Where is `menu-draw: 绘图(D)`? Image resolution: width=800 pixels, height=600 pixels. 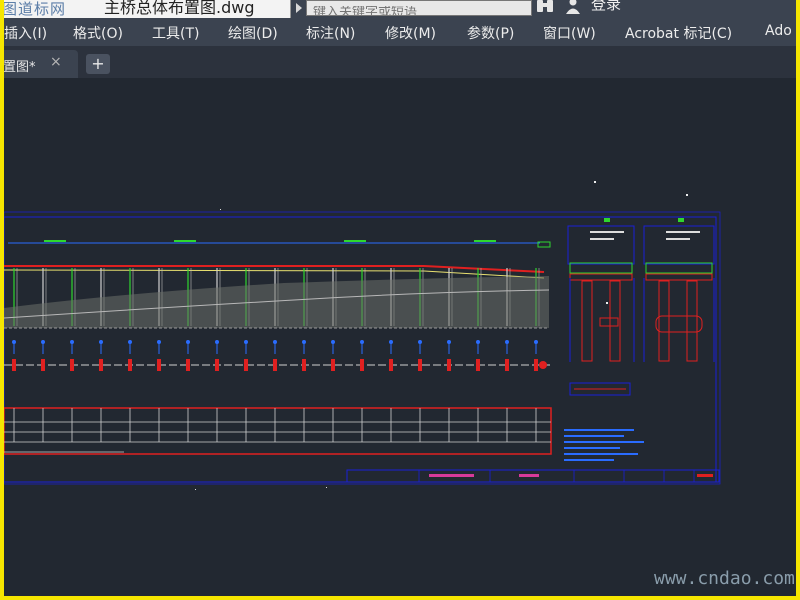 menu-draw: 绘图(D) is located at coordinates (253, 33).